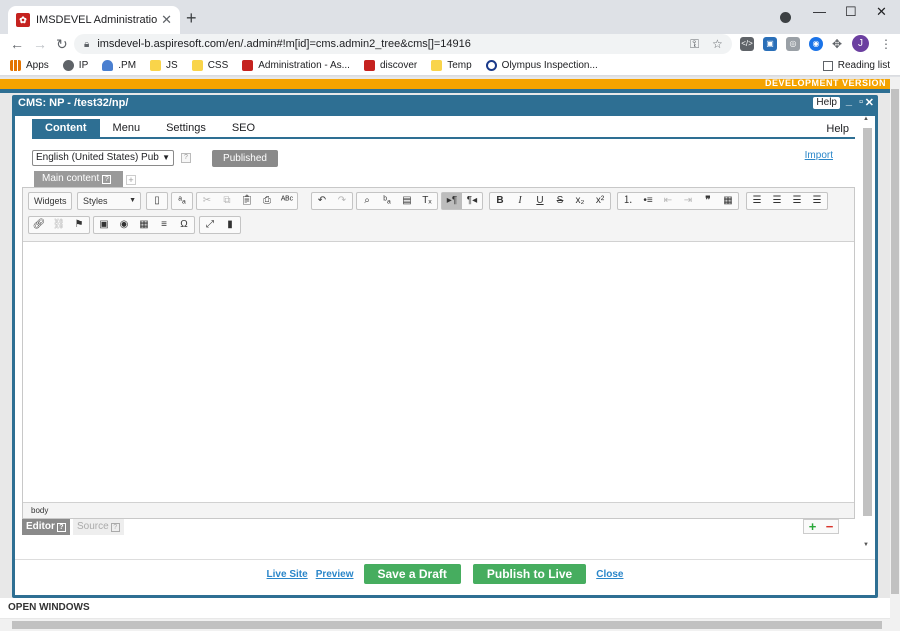  Describe the element at coordinates (62, 44) in the screenshot. I see `reload-icon: ↻` at that location.